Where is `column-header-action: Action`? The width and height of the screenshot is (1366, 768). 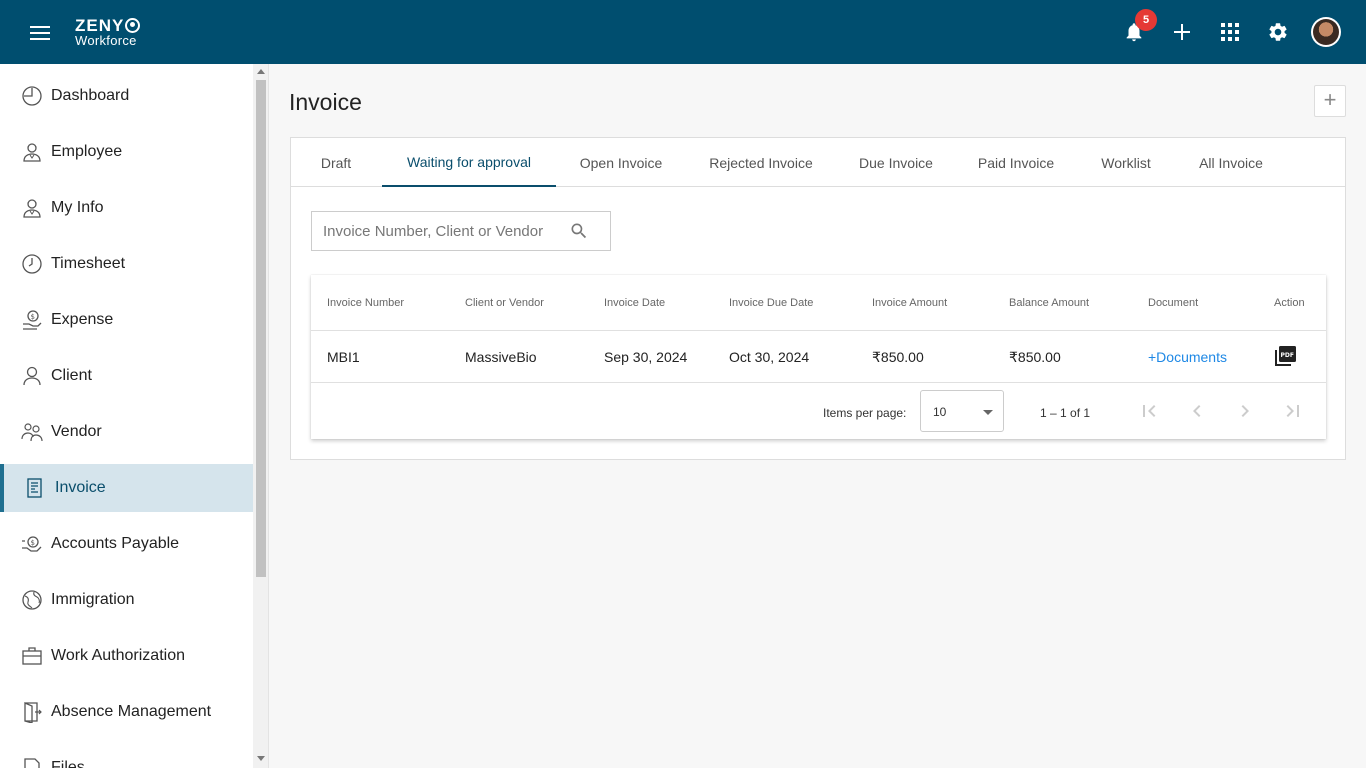 column-header-action: Action is located at coordinates (1289, 303).